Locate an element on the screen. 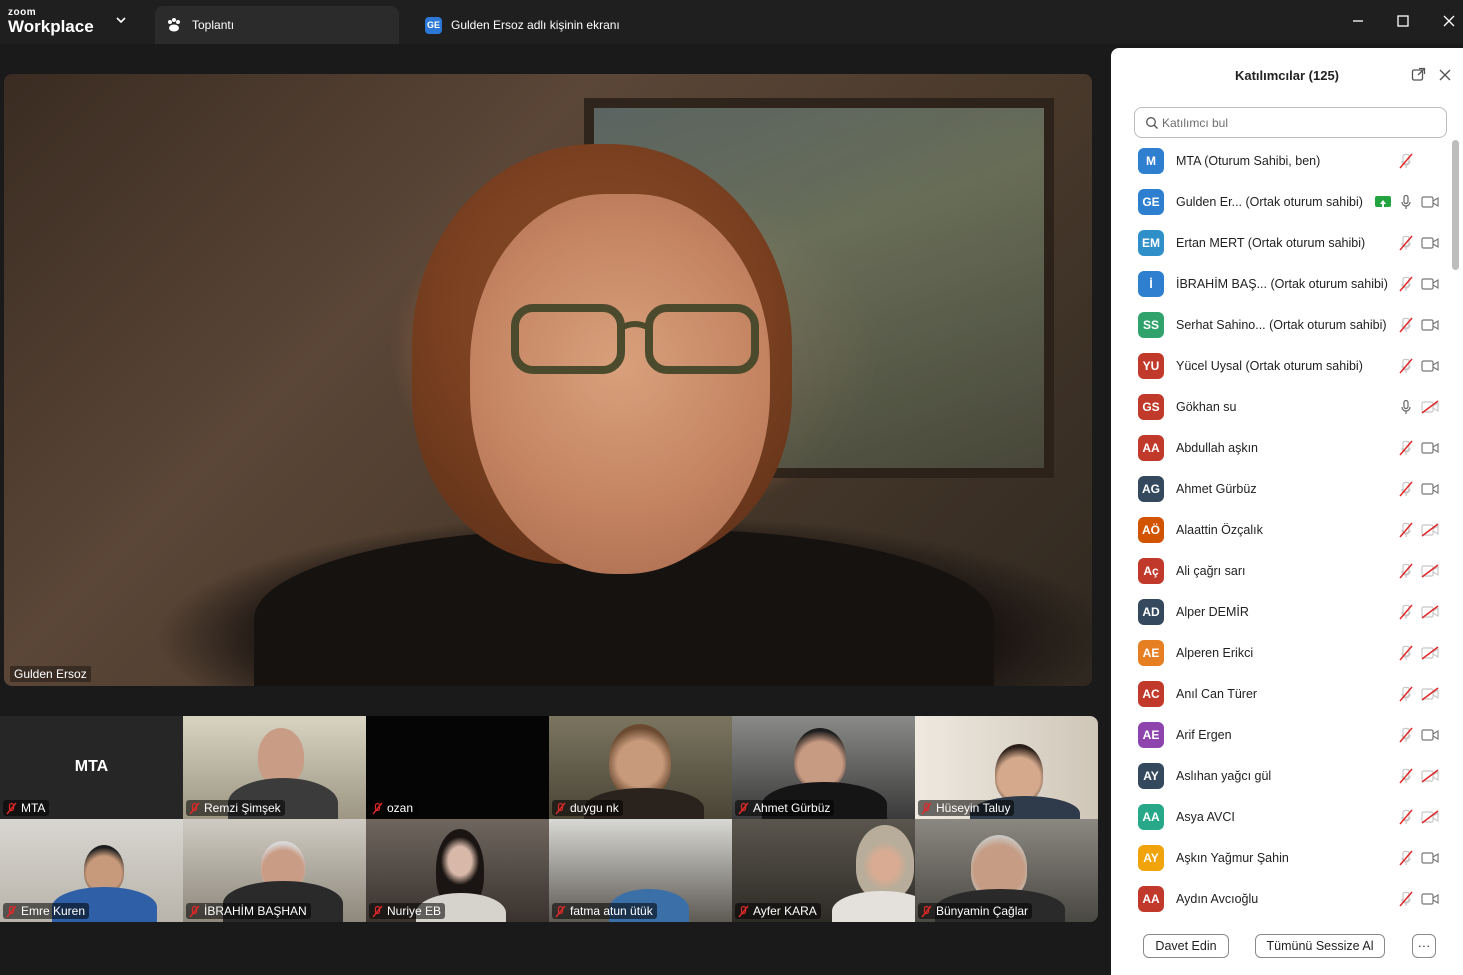 The width and height of the screenshot is (1463, 975). participant-row: AE Alperen Erikci is located at coordinates (1281, 652).